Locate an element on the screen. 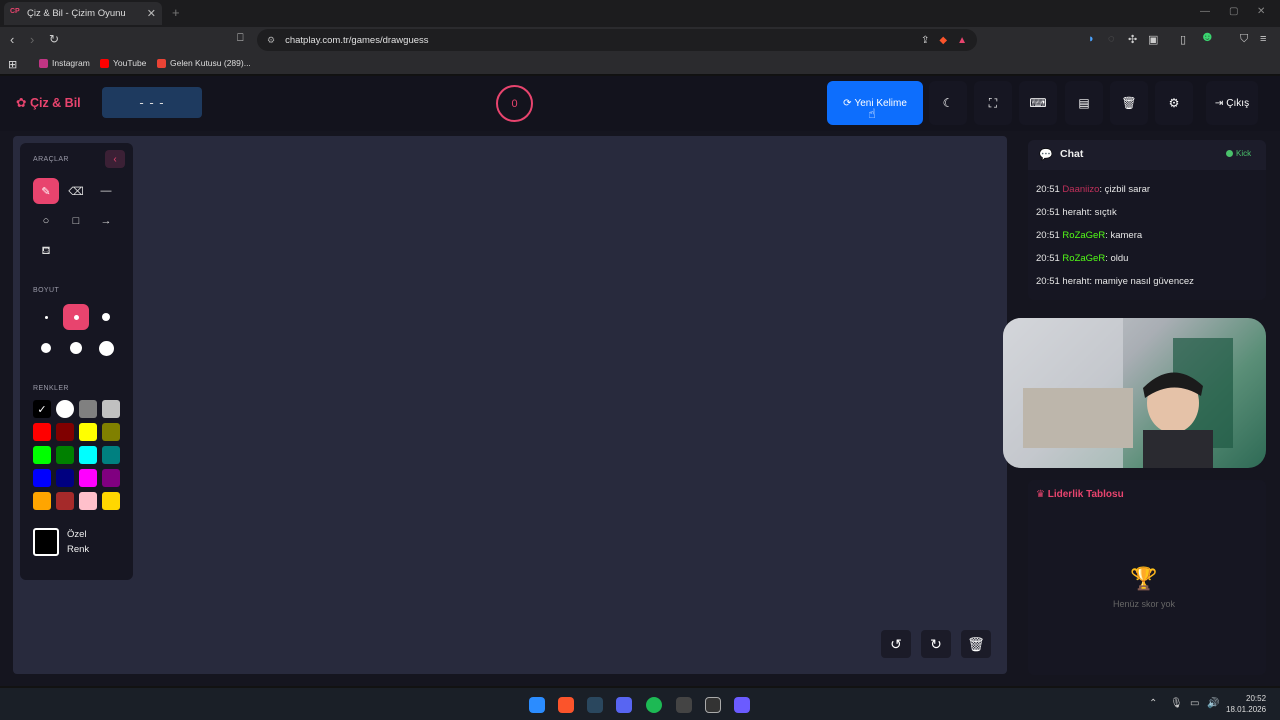  collapse-panel-button: ‹ is located at coordinates (115, 159).